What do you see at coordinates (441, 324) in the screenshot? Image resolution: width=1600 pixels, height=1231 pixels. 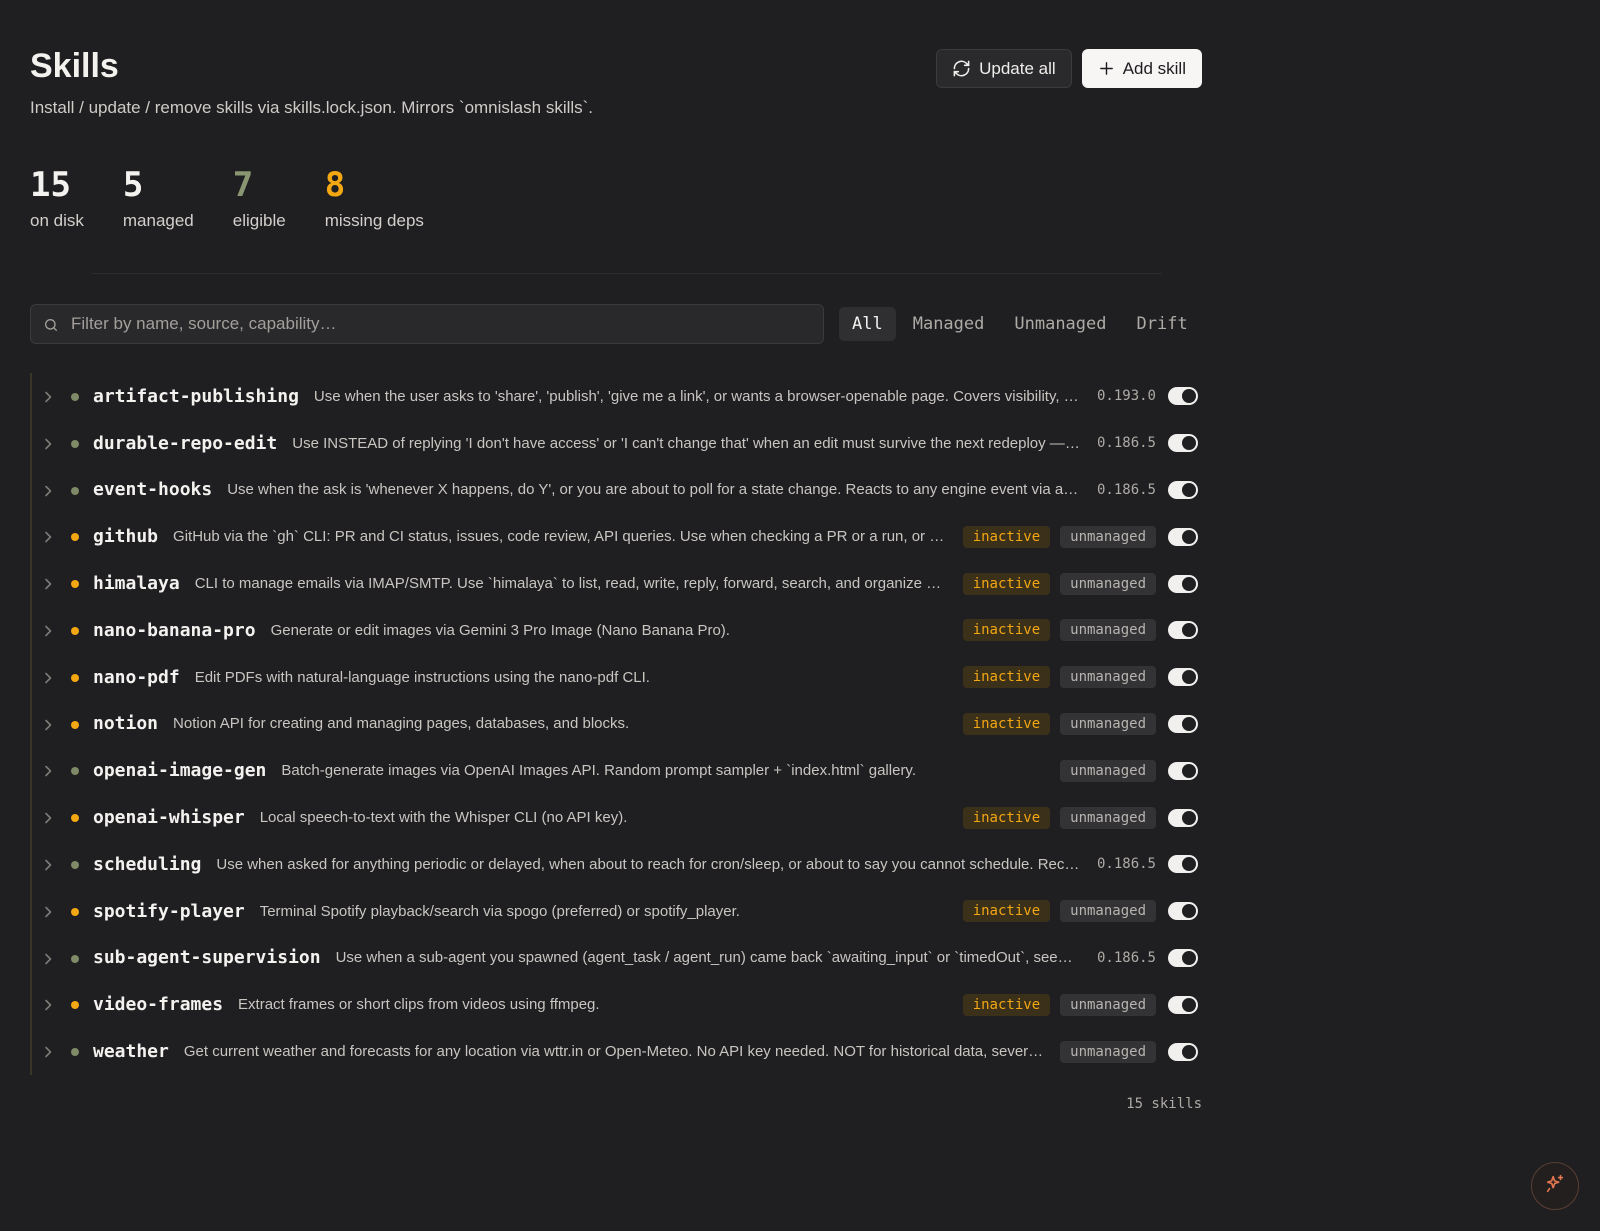 I see `search-input` at bounding box center [441, 324].